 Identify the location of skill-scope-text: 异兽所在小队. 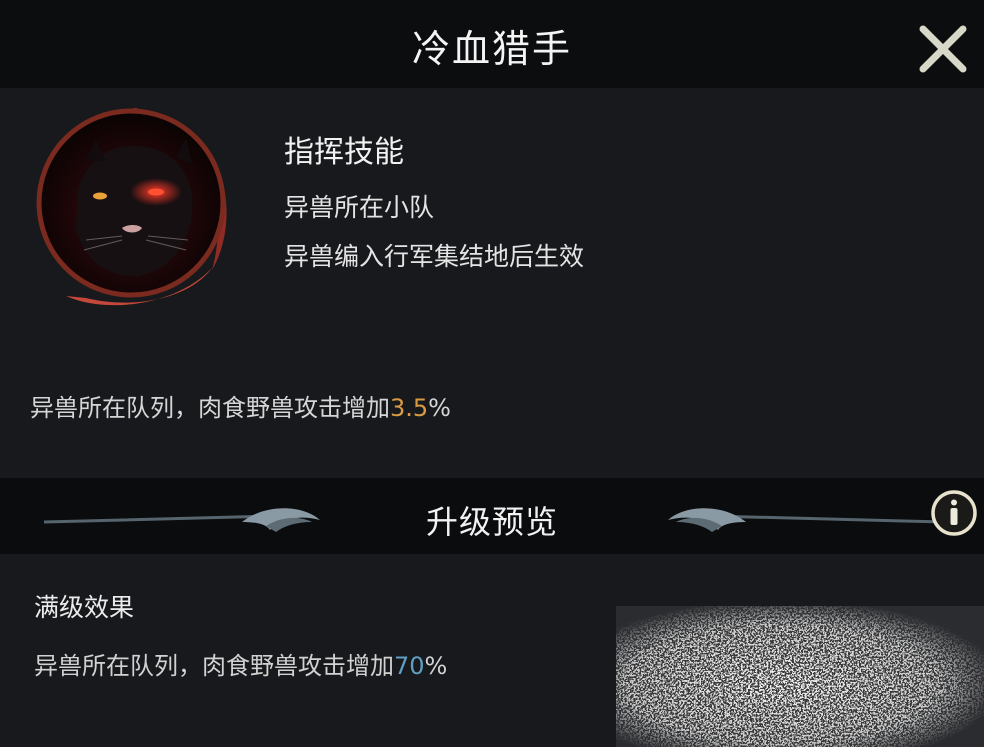
(359, 207).